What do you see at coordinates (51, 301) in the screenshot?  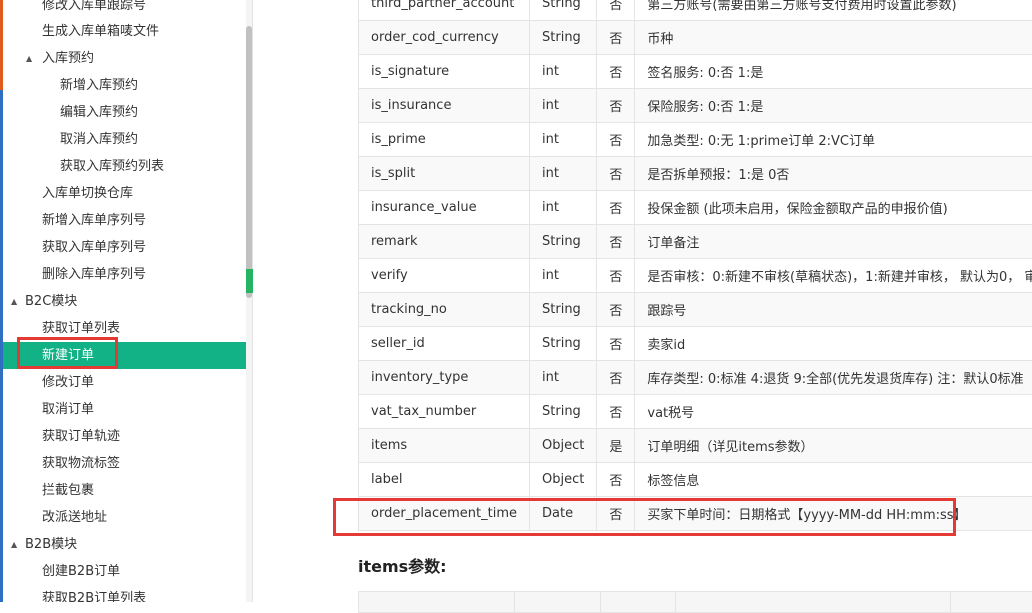 I see `sidebar-item-label: B2C模块` at bounding box center [51, 301].